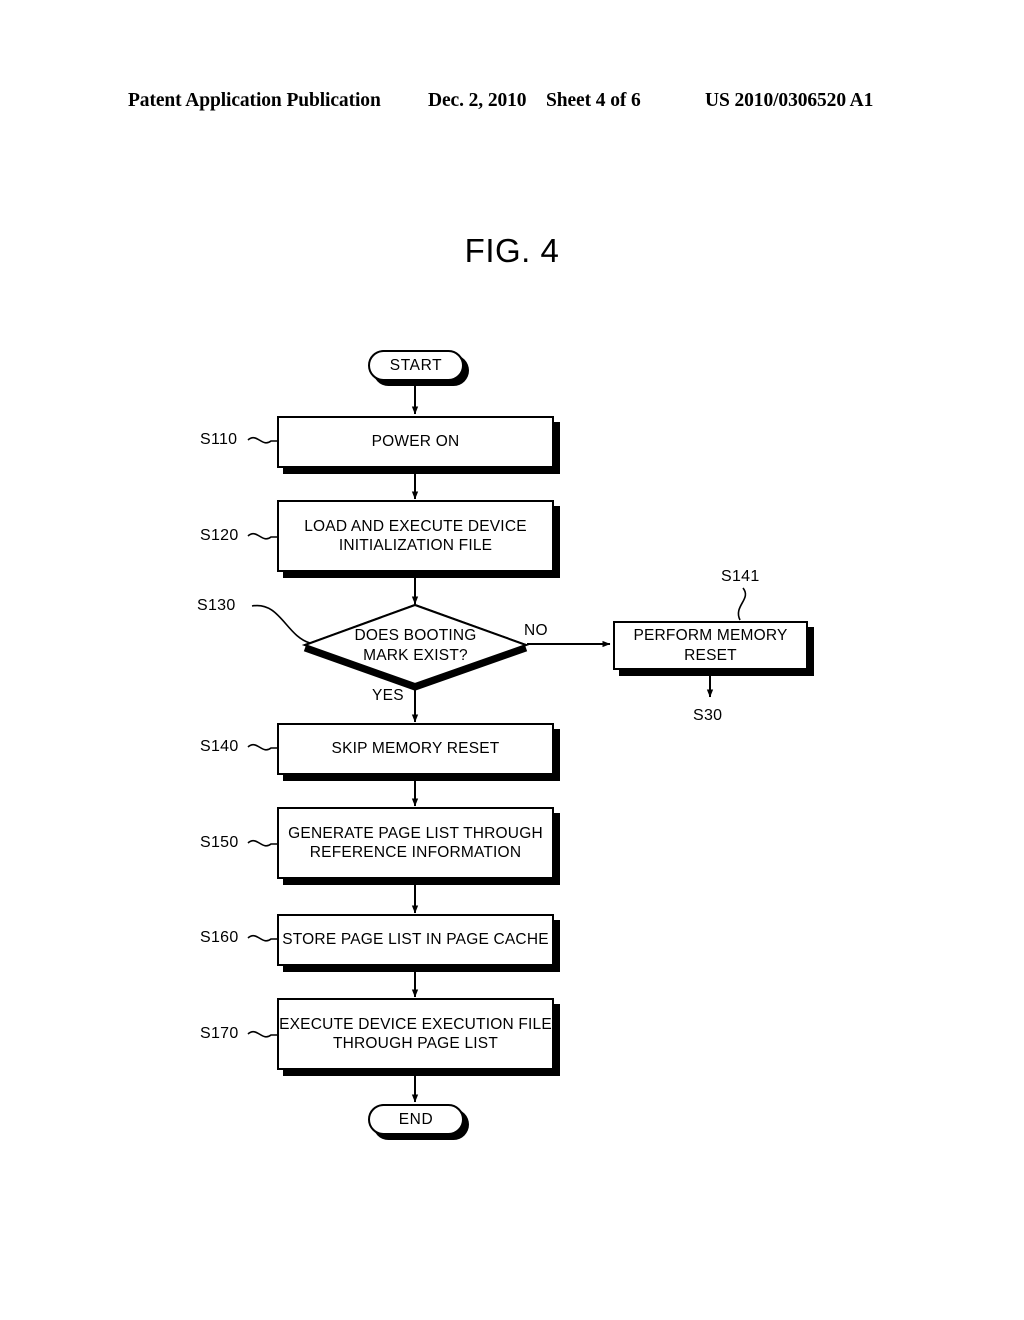 The height and width of the screenshot is (1320, 1024). Describe the element at coordinates (219, 746) in the screenshot. I see `step-ref-s140: S140` at that location.